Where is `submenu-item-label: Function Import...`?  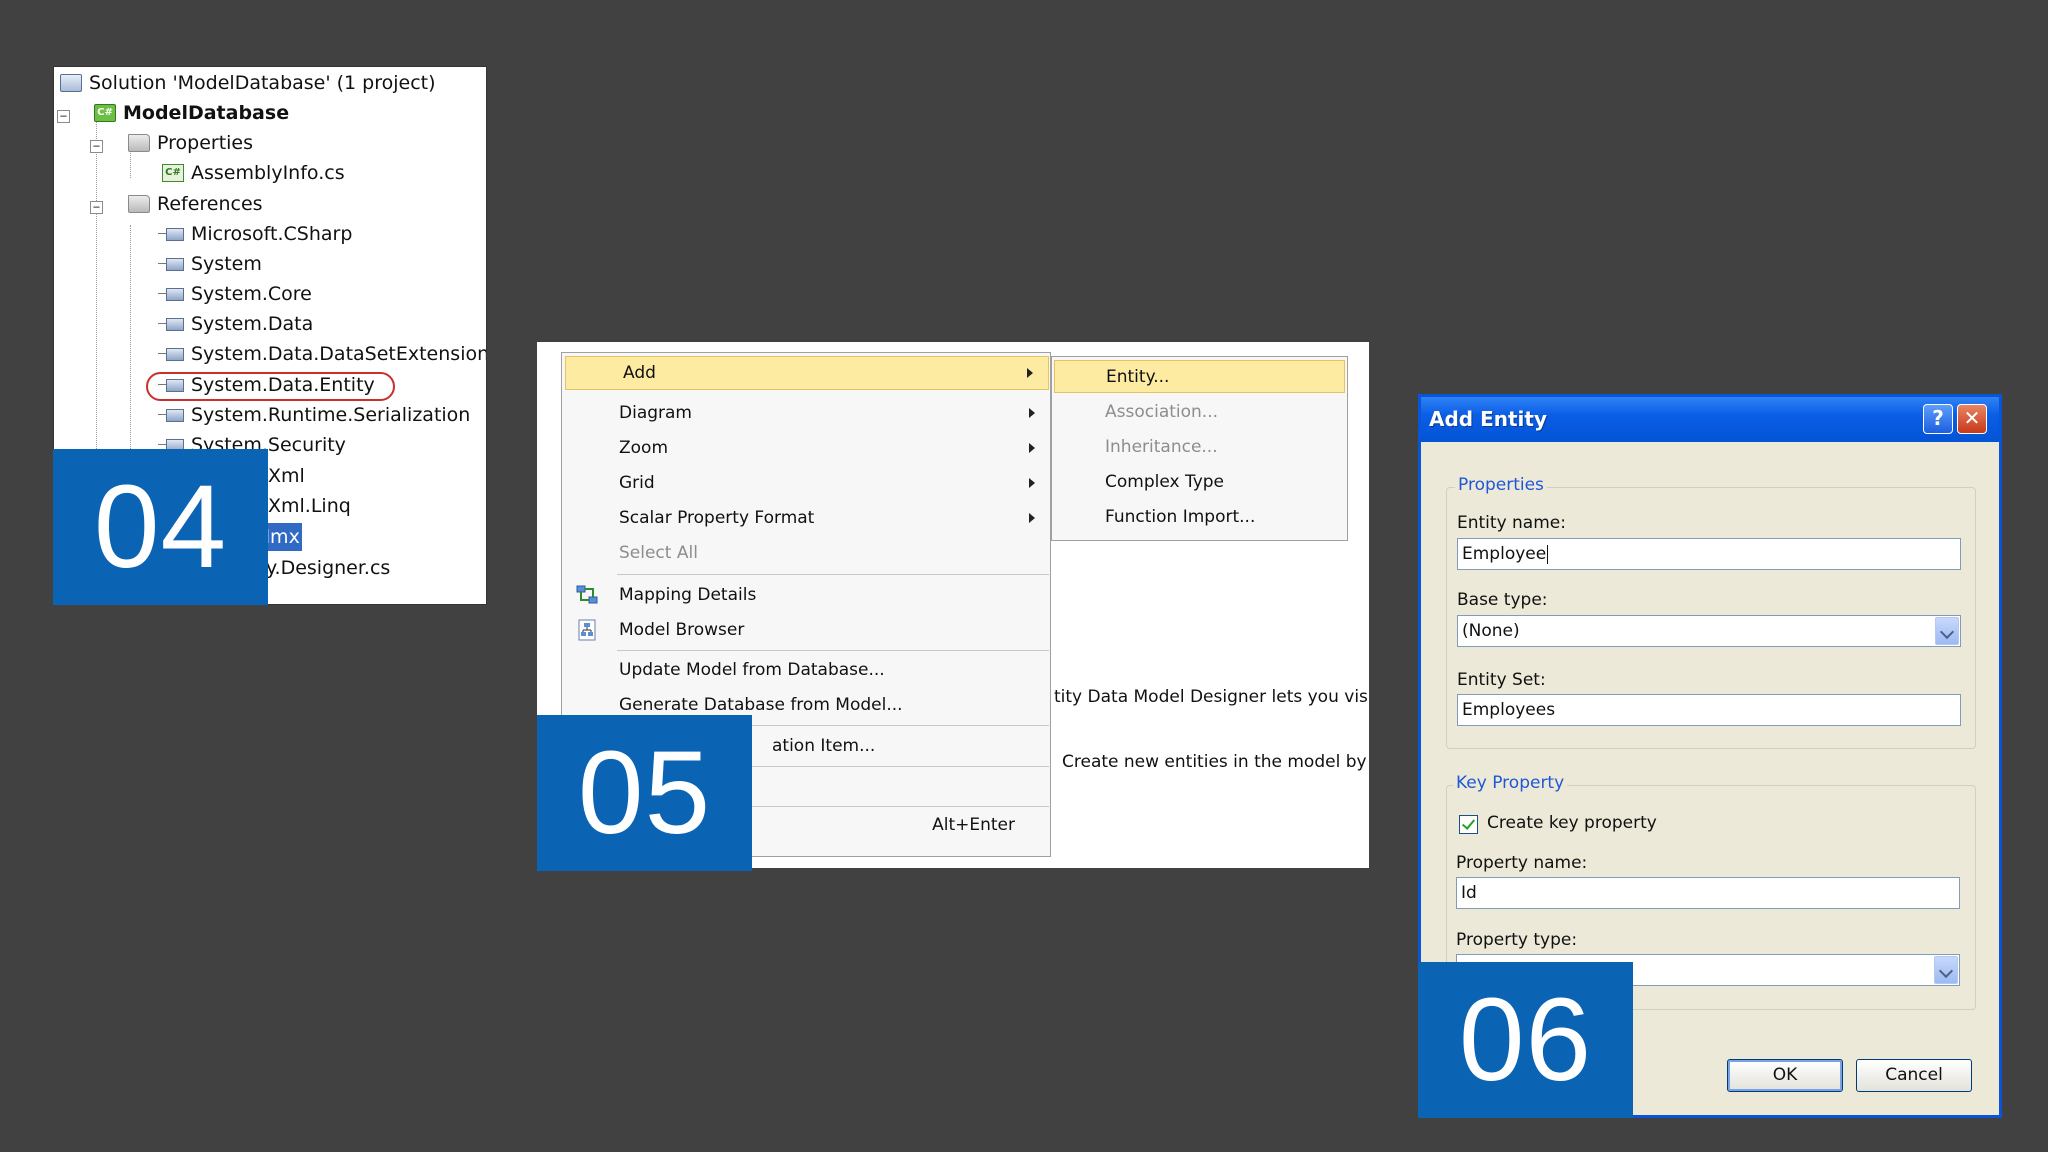 submenu-item-label: Function Import... is located at coordinates (1180, 516).